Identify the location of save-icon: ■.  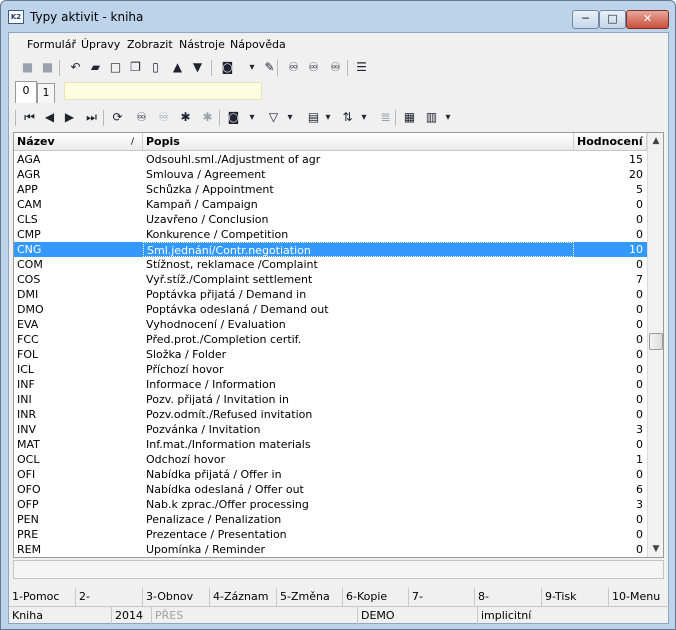
(27, 67).